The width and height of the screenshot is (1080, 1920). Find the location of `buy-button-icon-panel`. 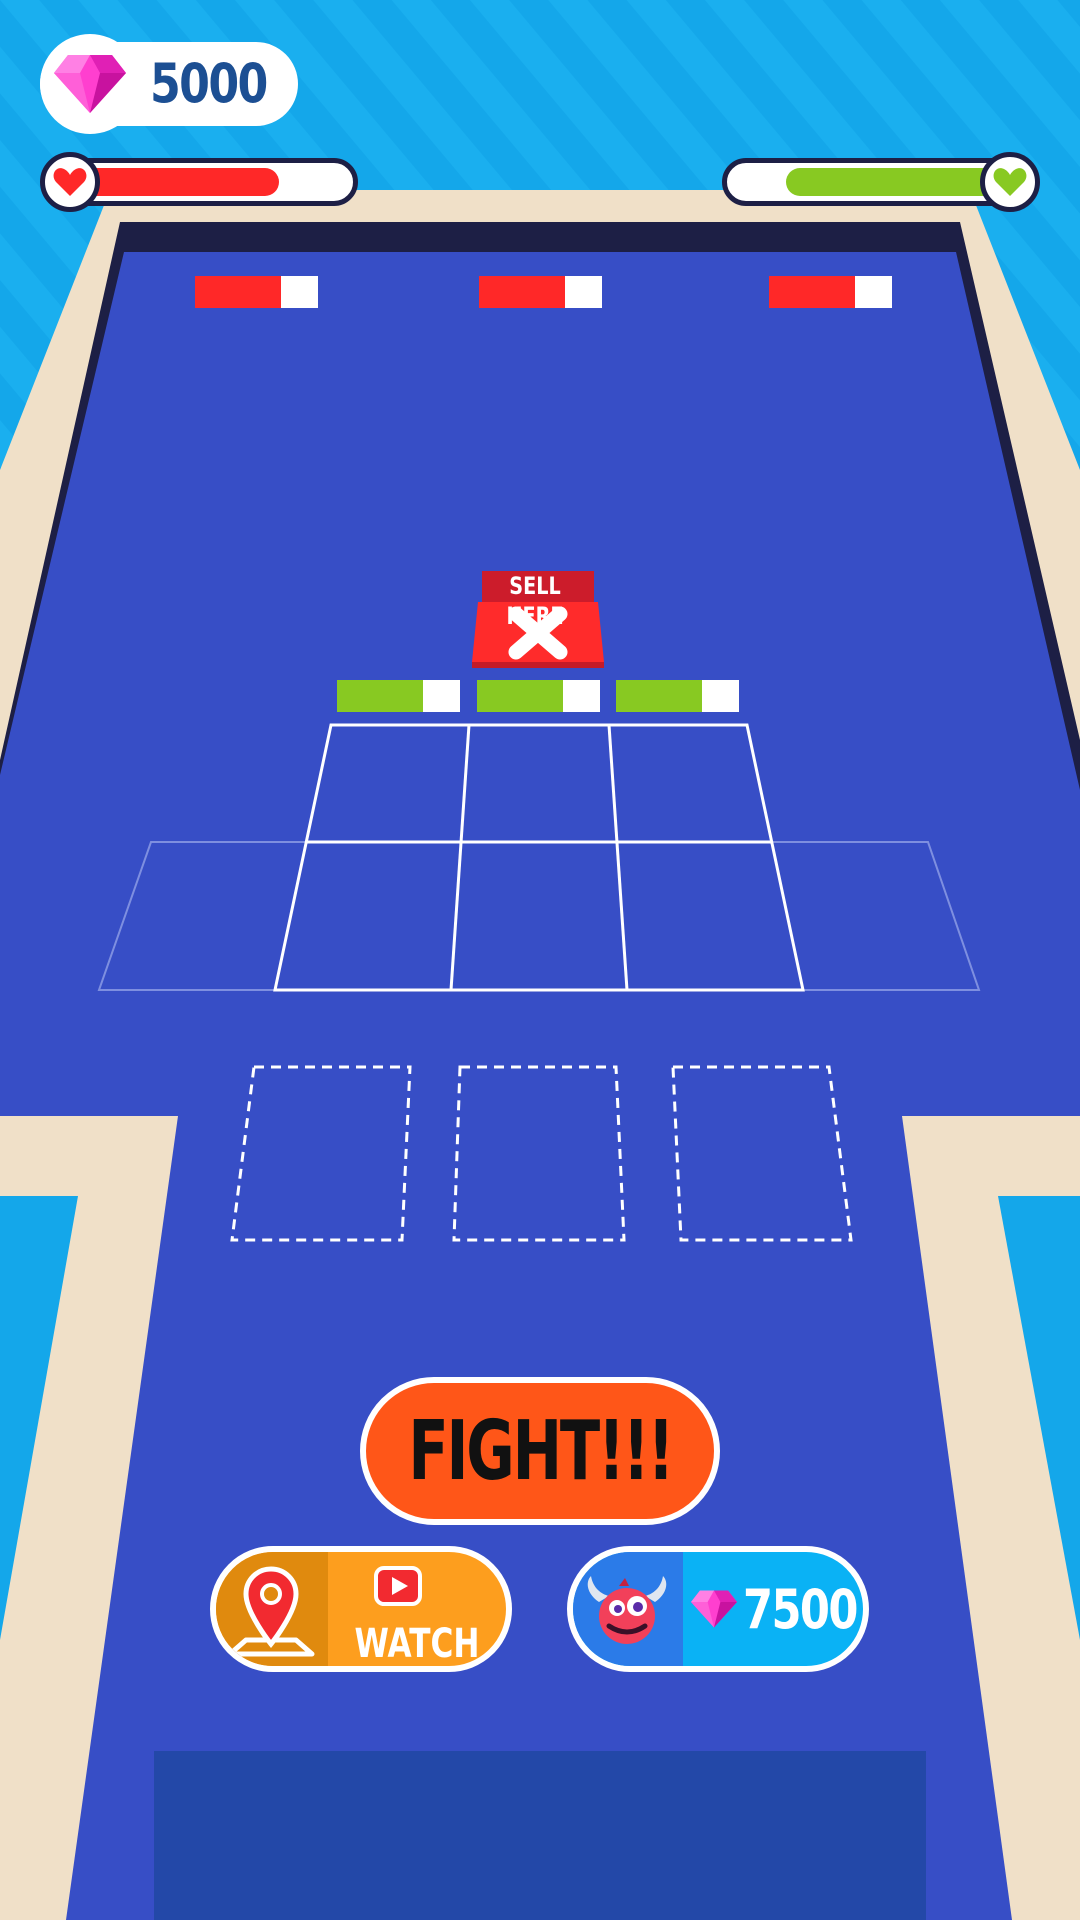

buy-button-icon-panel is located at coordinates (628, 1609).